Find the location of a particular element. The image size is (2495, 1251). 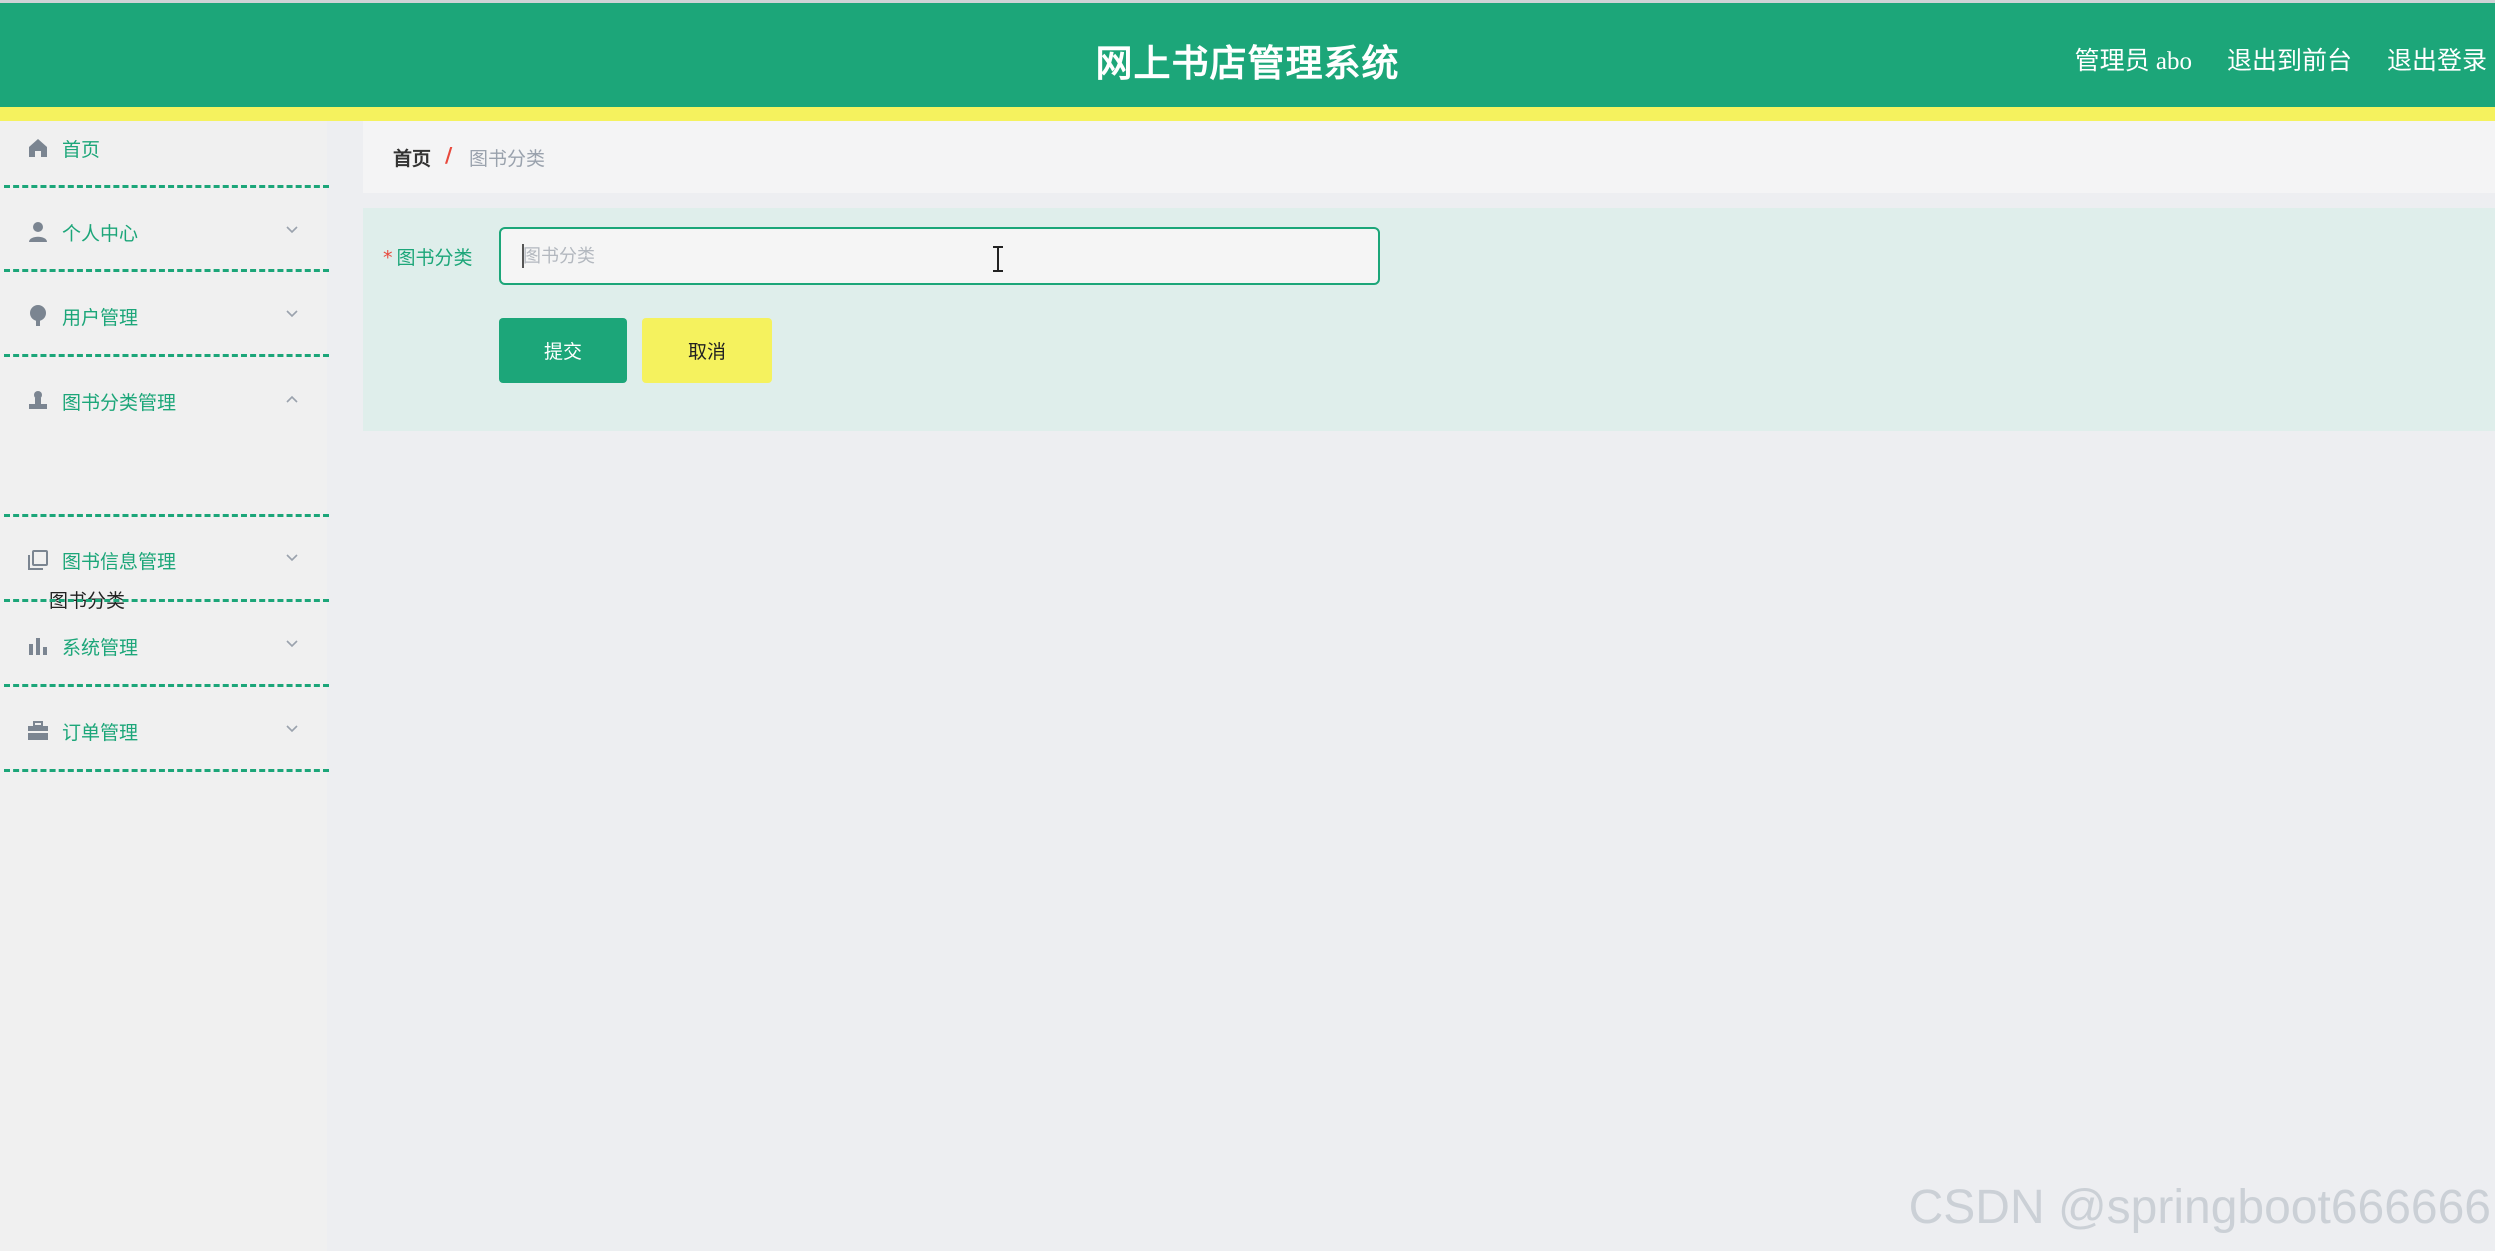

briefcase-icon is located at coordinates (38, 730).